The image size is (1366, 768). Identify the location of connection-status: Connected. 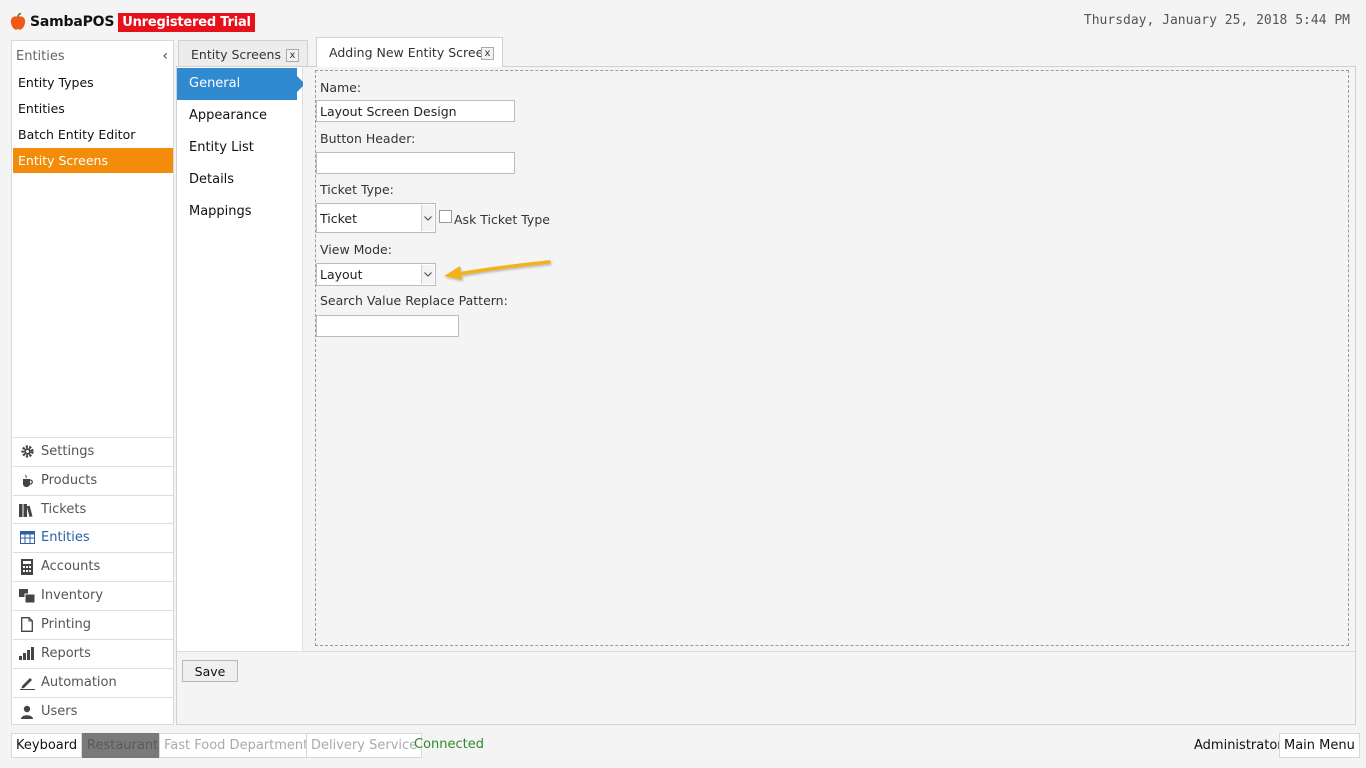
(449, 744).